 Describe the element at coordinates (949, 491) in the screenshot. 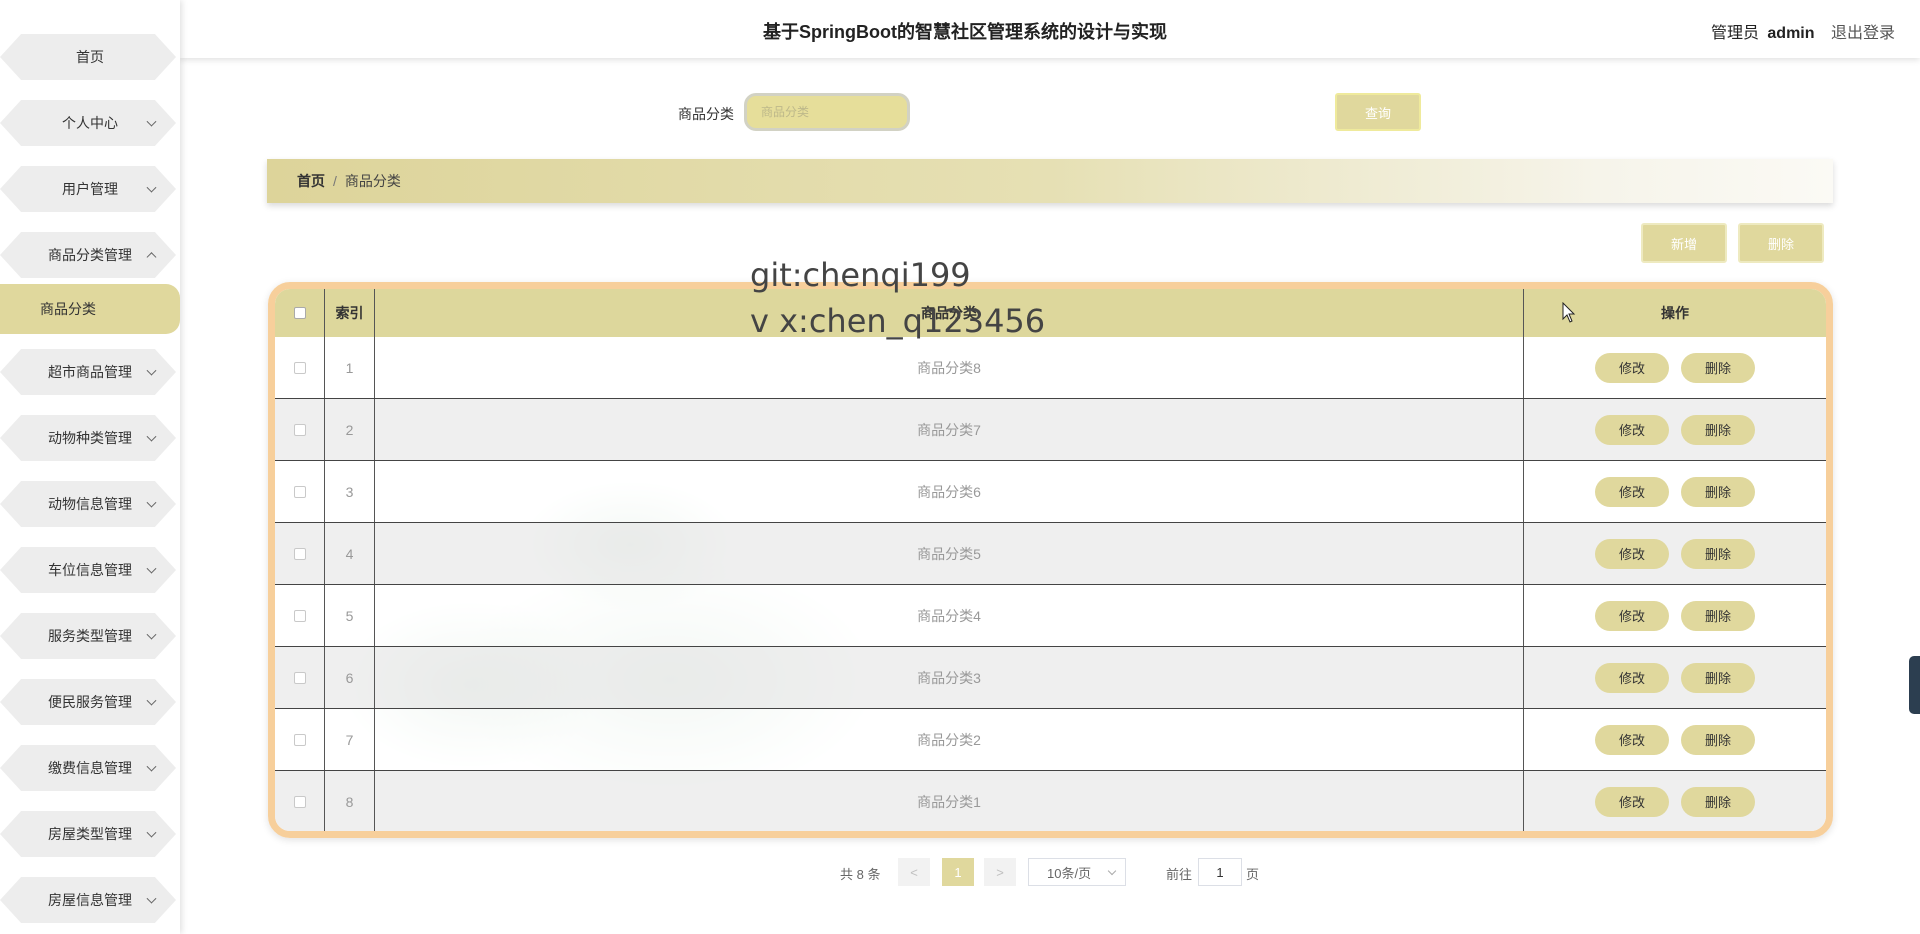

I see `row-category-name: 商品分类6` at that location.